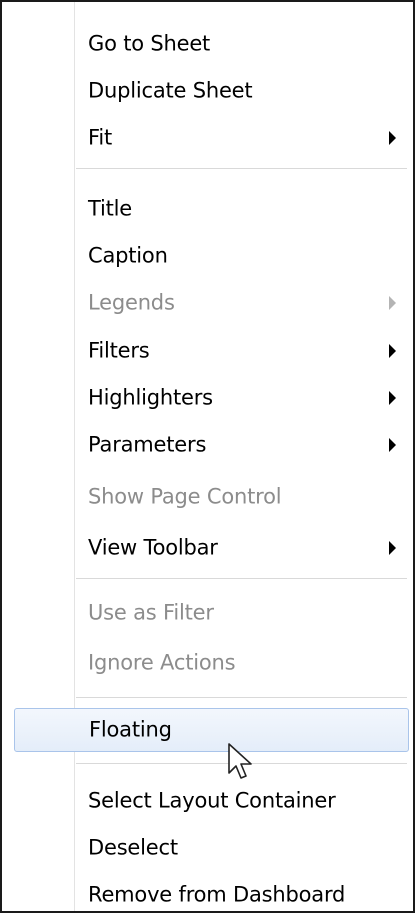 This screenshot has width=415, height=917. Describe the element at coordinates (211, 44) in the screenshot. I see `menu-item-go-to-sheet: Go to Sheet` at that location.